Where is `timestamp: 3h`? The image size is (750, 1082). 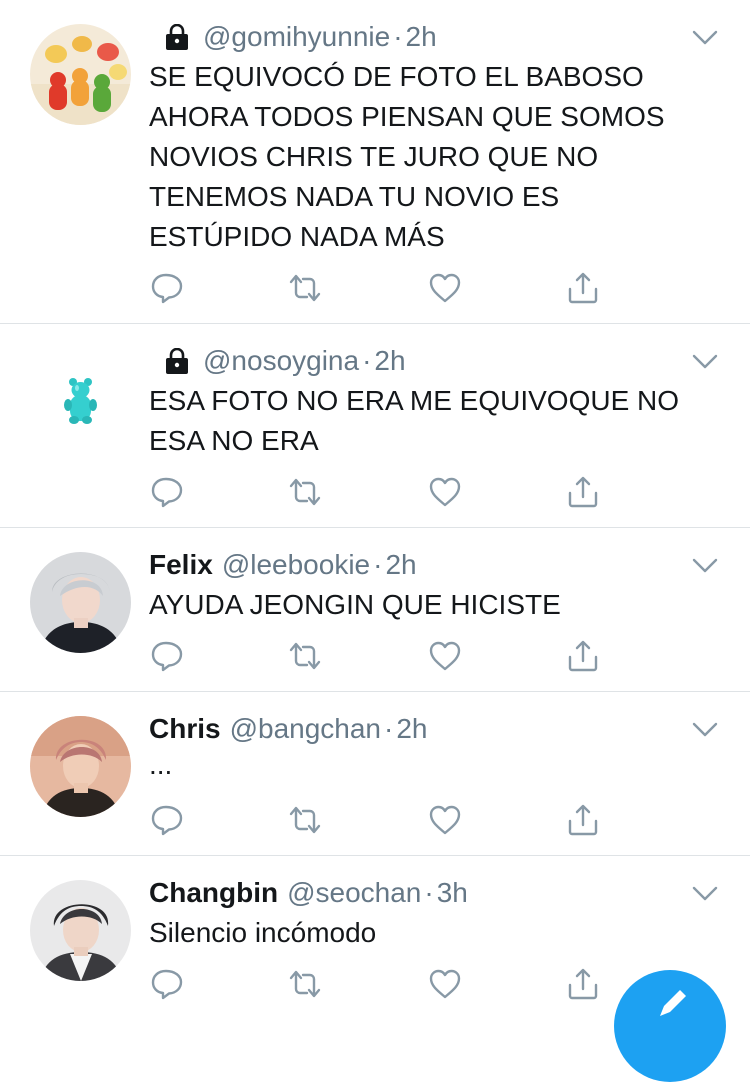 timestamp: 3h is located at coordinates (452, 893).